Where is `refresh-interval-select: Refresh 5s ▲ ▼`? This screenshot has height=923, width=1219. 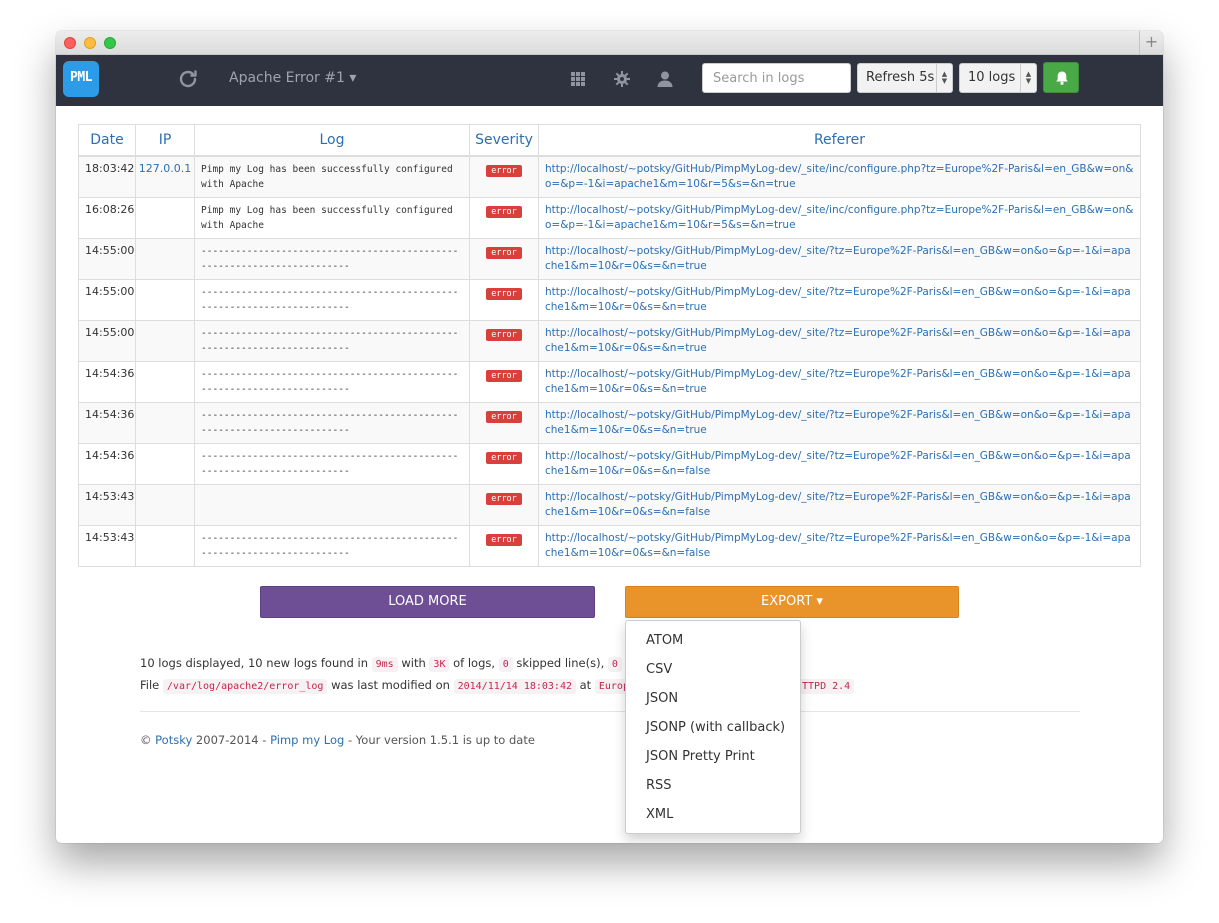
refresh-interval-select: Refresh 5s ▲ ▼ is located at coordinates (905, 78).